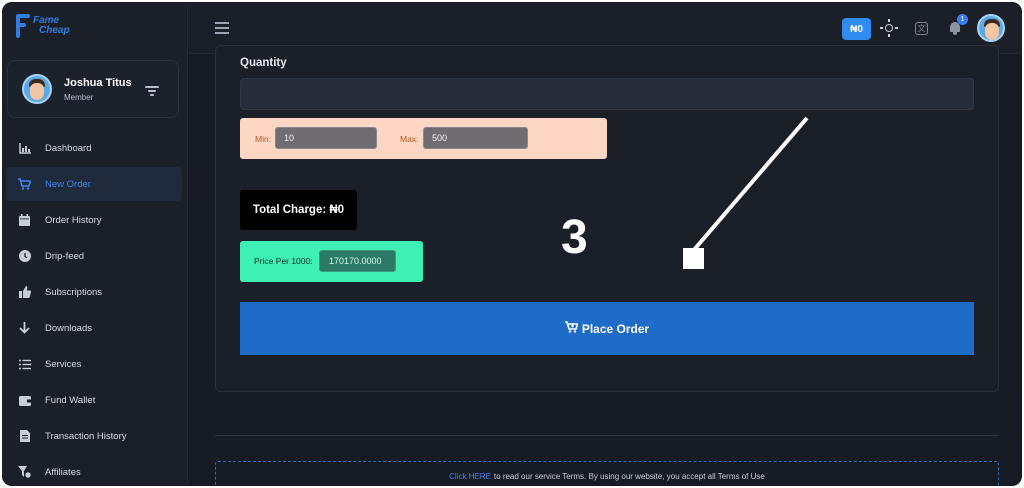 This screenshot has width=1024, height=488. Describe the element at coordinates (24, 220) in the screenshot. I see `calendar-icon` at that location.